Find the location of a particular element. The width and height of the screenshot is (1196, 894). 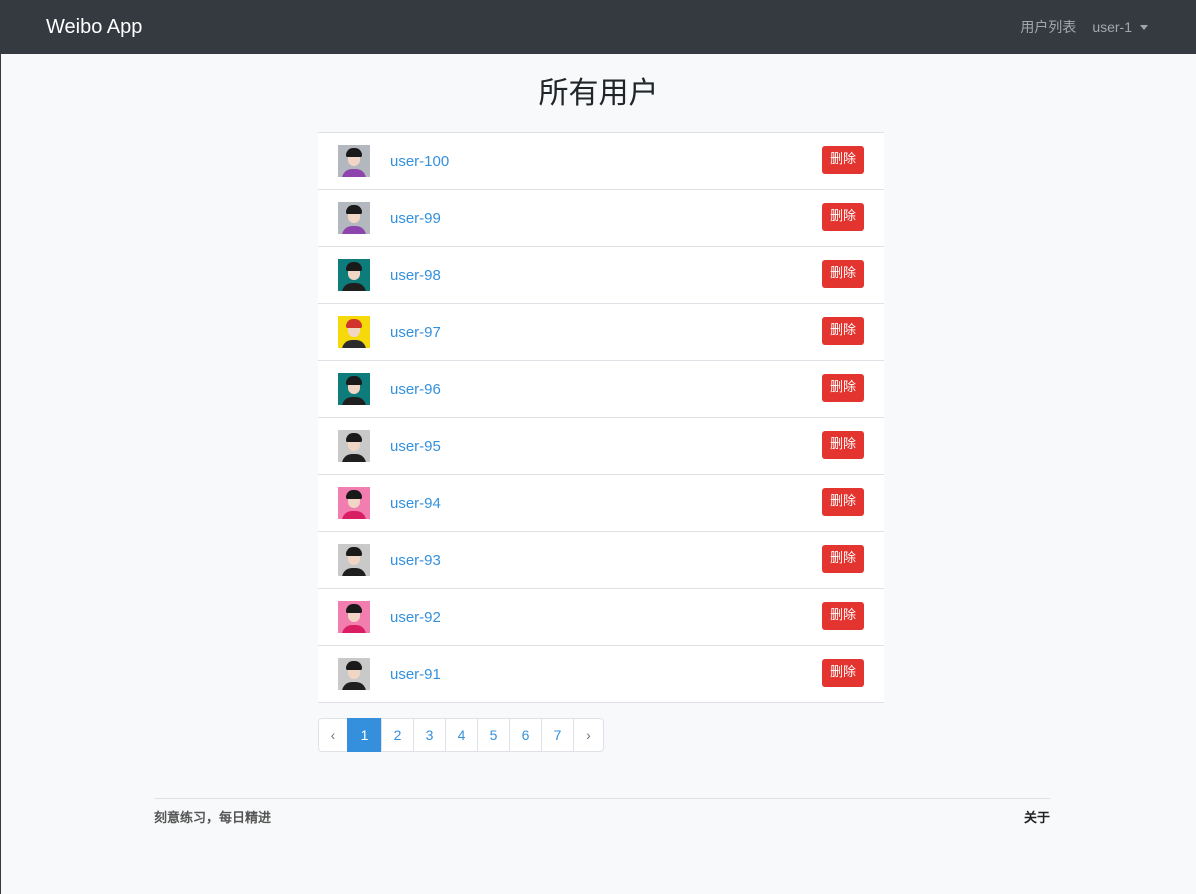

brand-link: Weibo App is located at coordinates (94, 27).